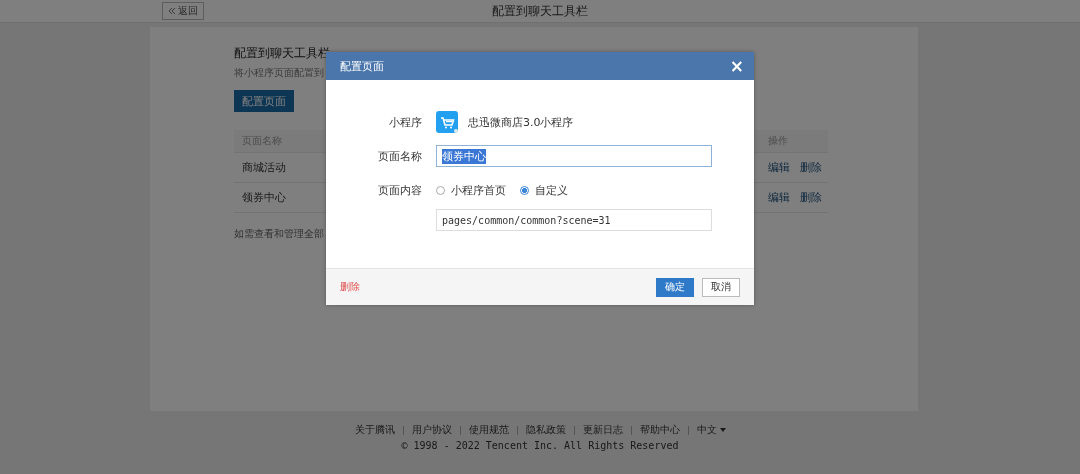 The height and width of the screenshot is (474, 1080). What do you see at coordinates (172, 11) in the screenshot?
I see `double-chevron-icon` at bounding box center [172, 11].